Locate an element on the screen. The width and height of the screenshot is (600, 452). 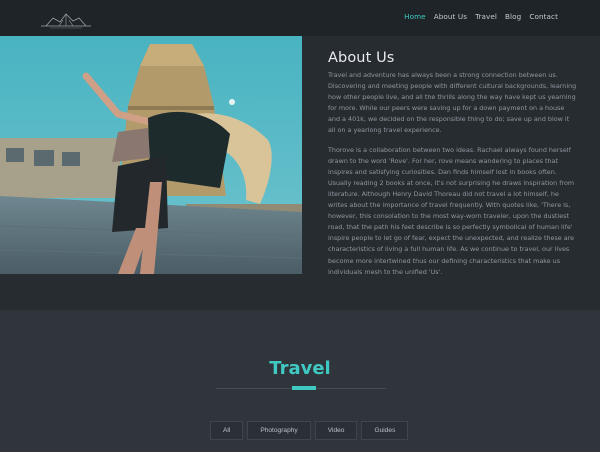
about-heading: About Us is located at coordinates (361, 58).